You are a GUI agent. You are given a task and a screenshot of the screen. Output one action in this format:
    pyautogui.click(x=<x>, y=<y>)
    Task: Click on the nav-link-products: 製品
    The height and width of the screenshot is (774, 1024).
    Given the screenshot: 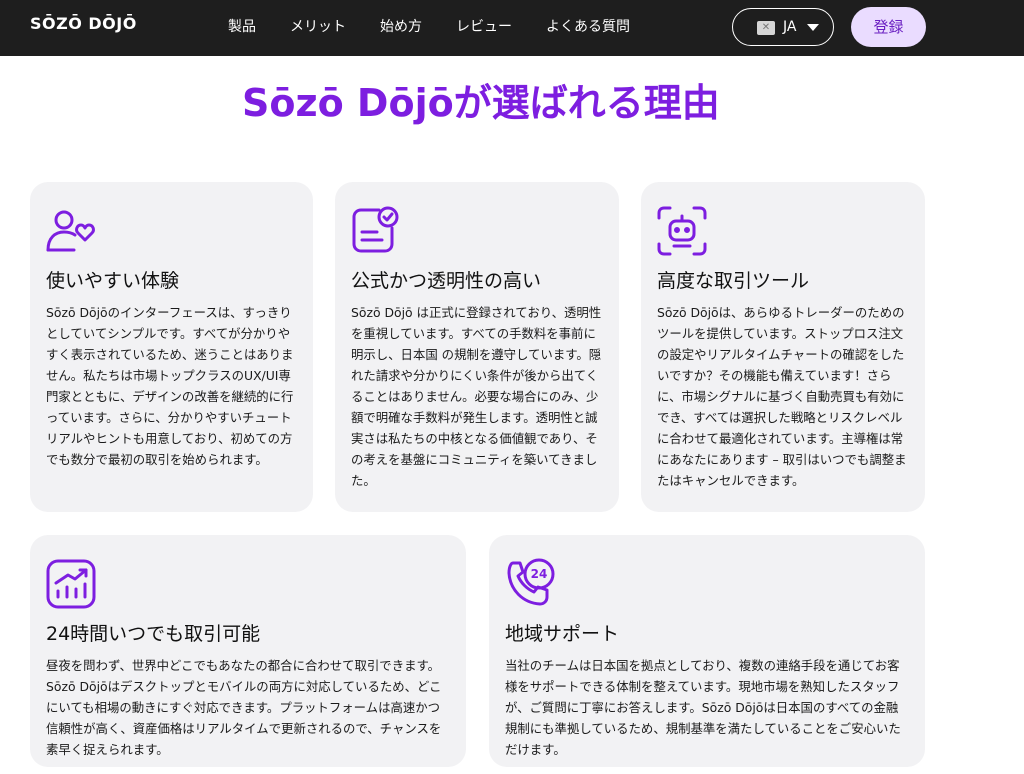 What is the action you would take?
    pyautogui.click(x=242, y=27)
    